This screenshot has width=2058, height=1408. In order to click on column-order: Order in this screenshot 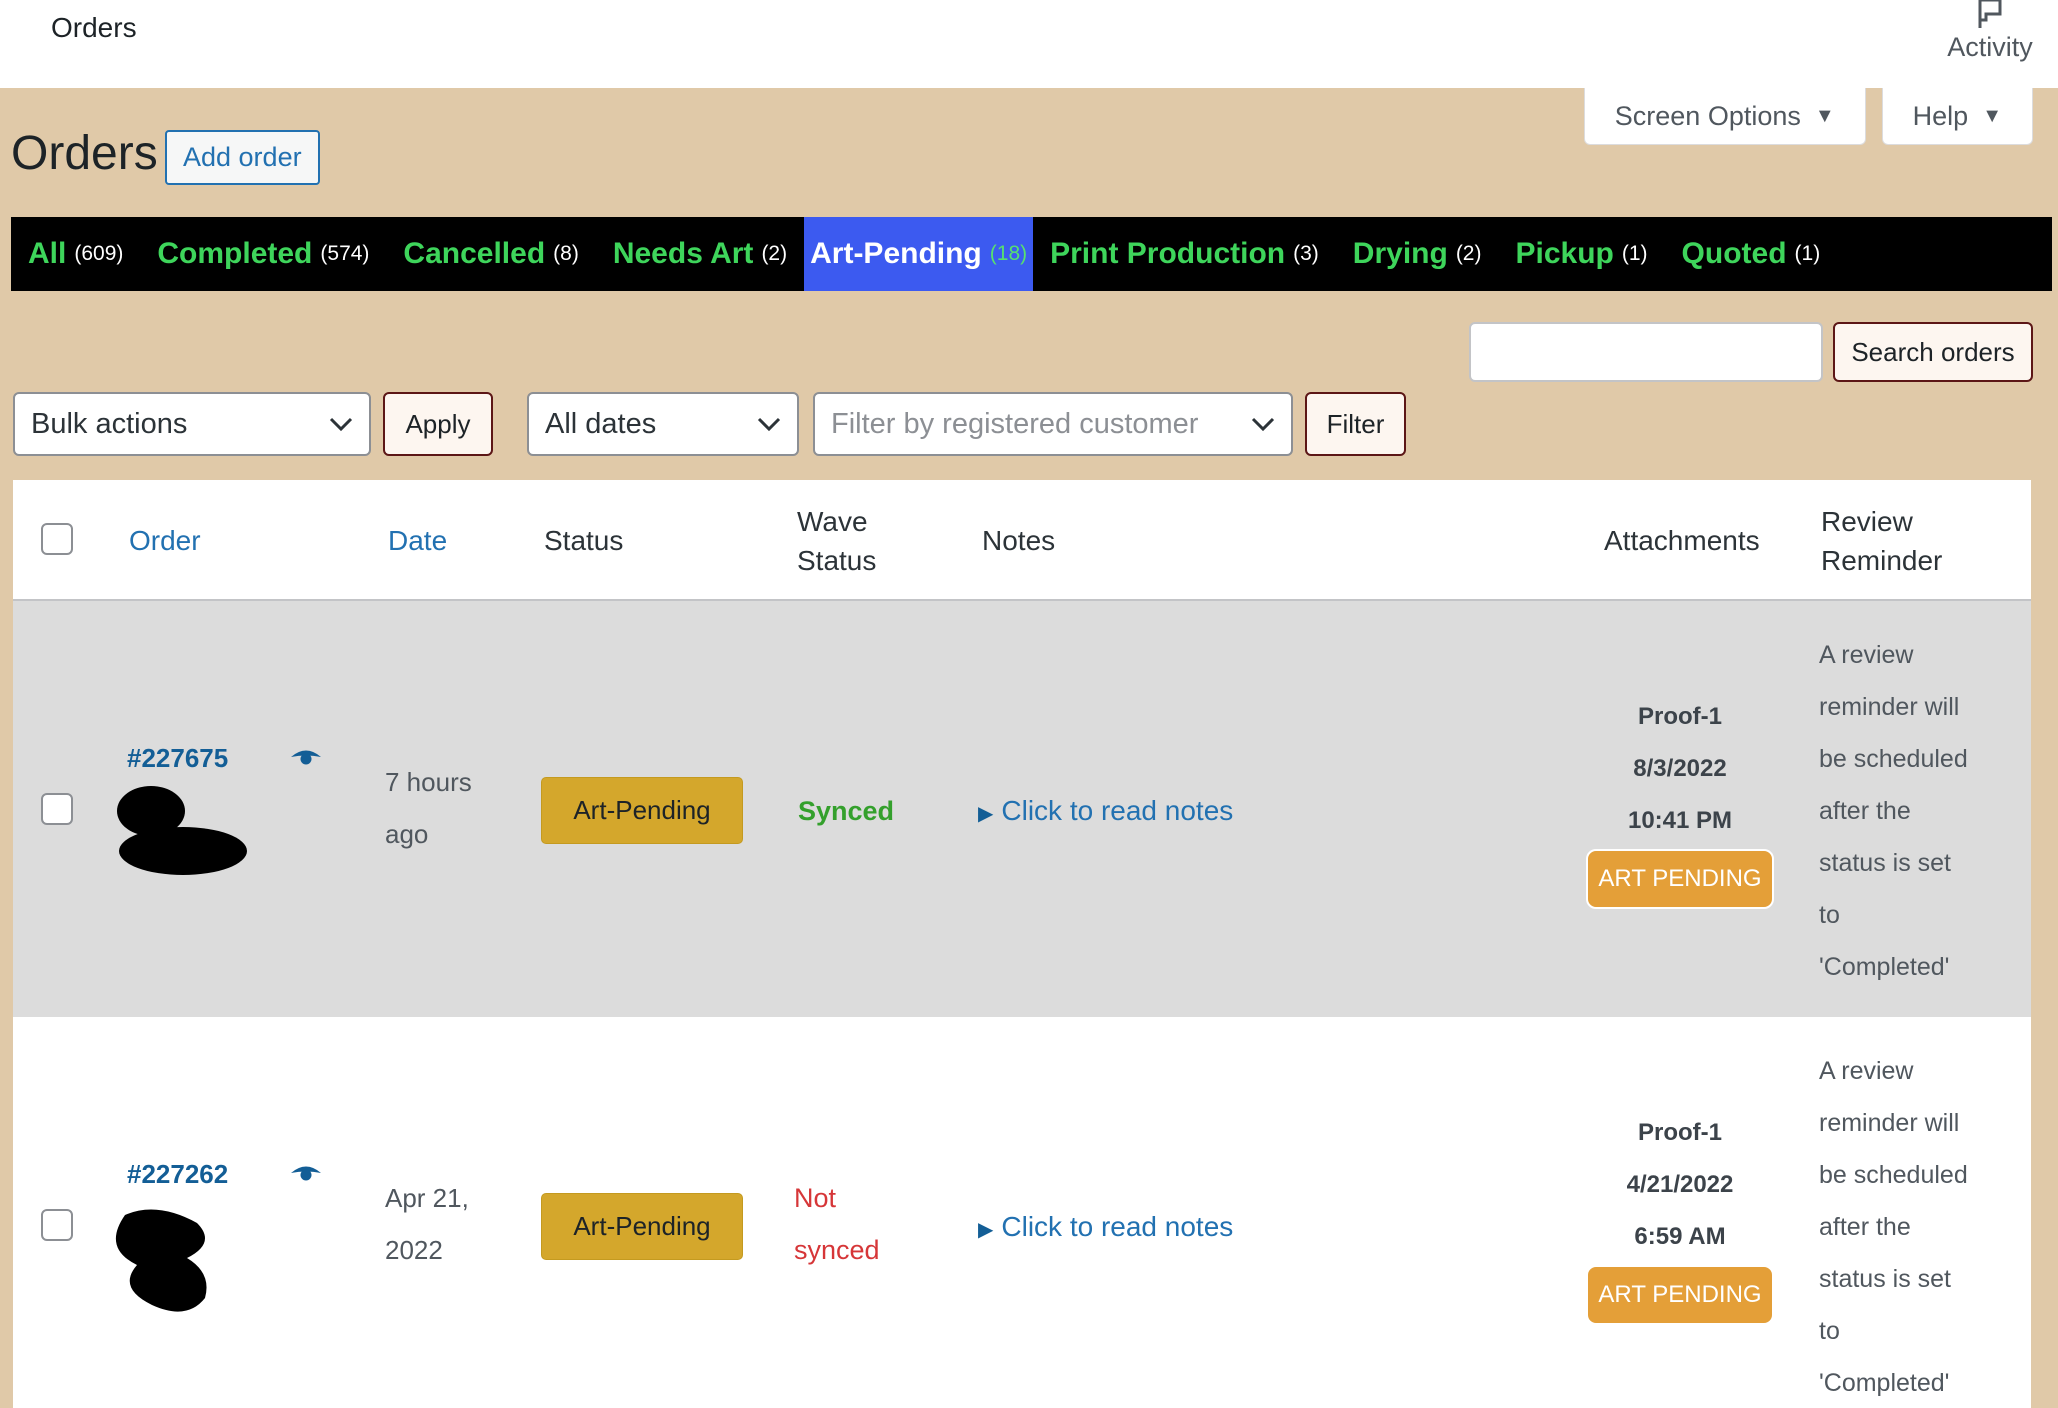, I will do `click(165, 540)`.